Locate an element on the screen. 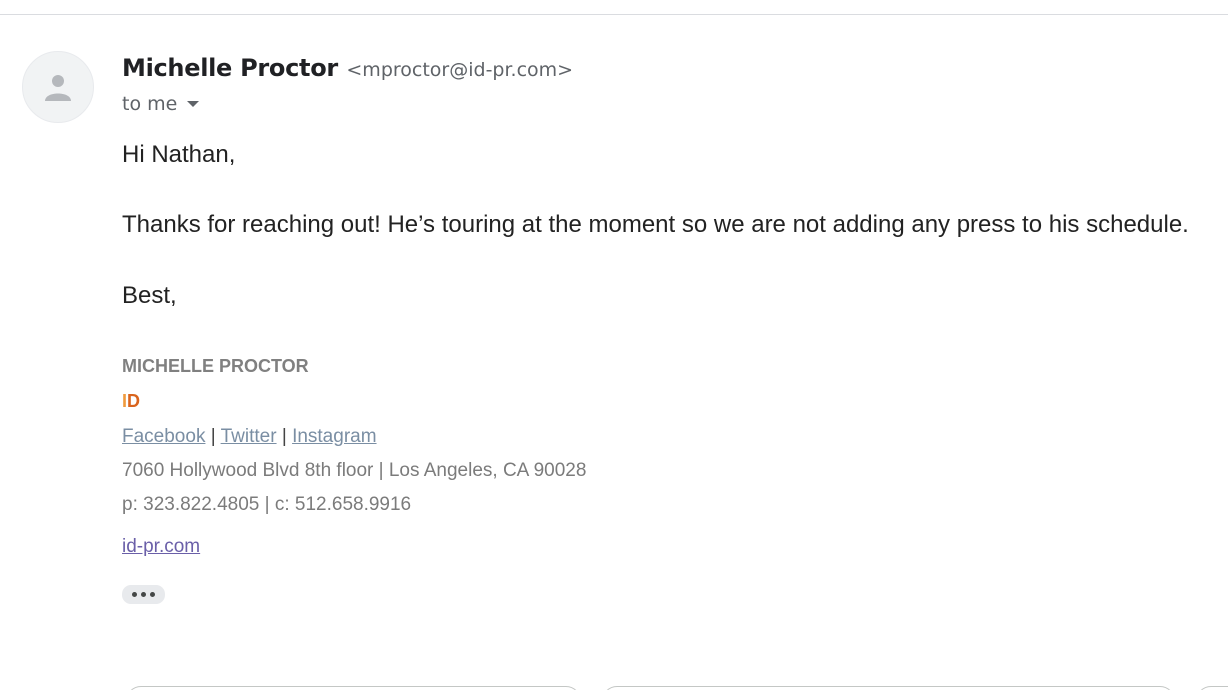 The width and height of the screenshot is (1228, 690). recipient-label: to me is located at coordinates (150, 104).